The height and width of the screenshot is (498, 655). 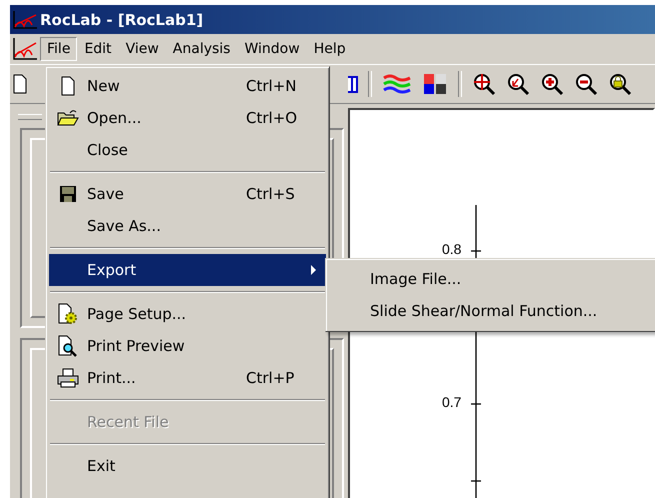 I want to click on menu-item: Exit, so click(x=187, y=466).